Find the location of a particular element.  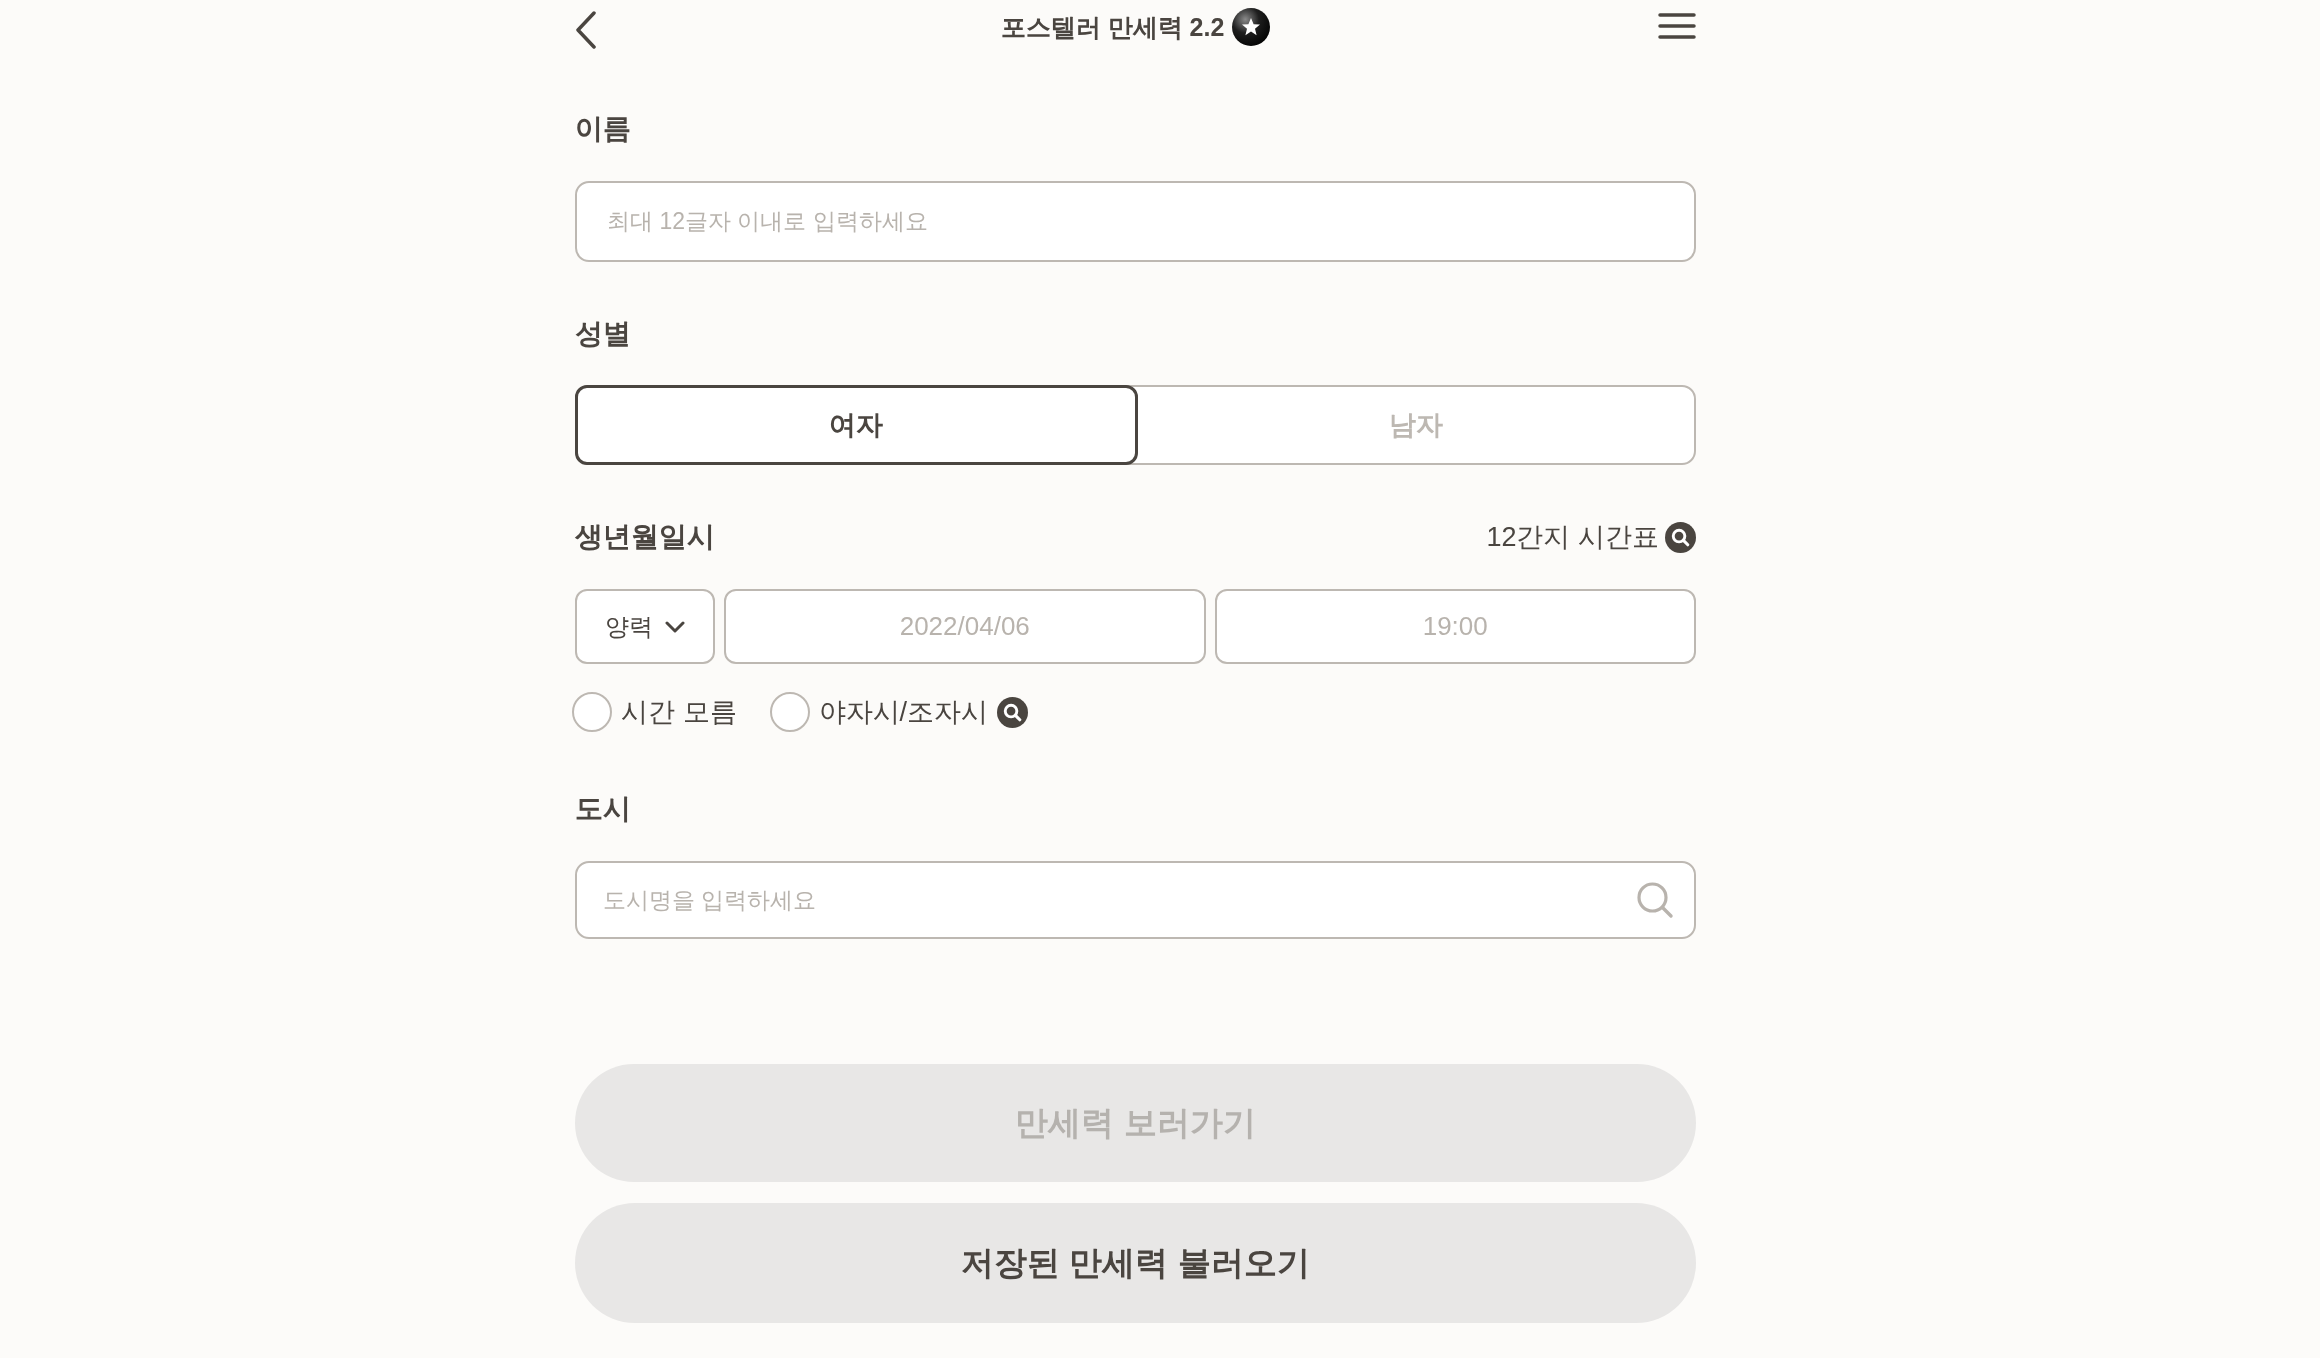

field-label: 생년월일시 is located at coordinates (645, 537).